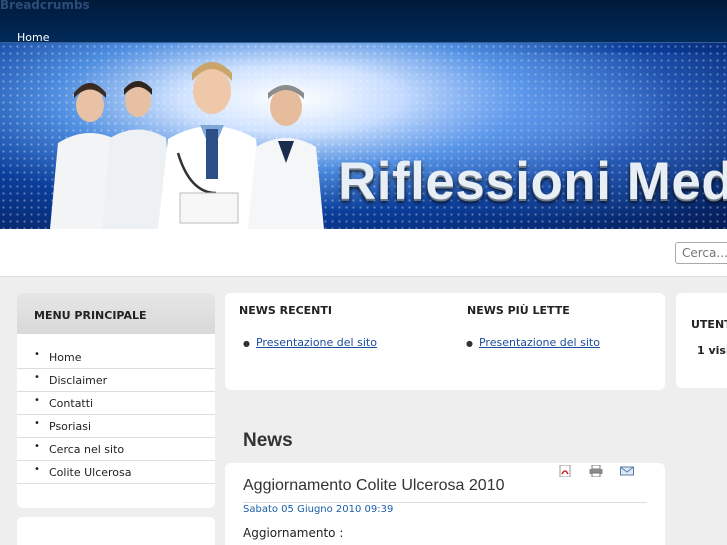 The image size is (727, 545). Describe the element at coordinates (116, 313) in the screenshot. I see `main-menu-title: MENU PRINCIPALE` at that location.